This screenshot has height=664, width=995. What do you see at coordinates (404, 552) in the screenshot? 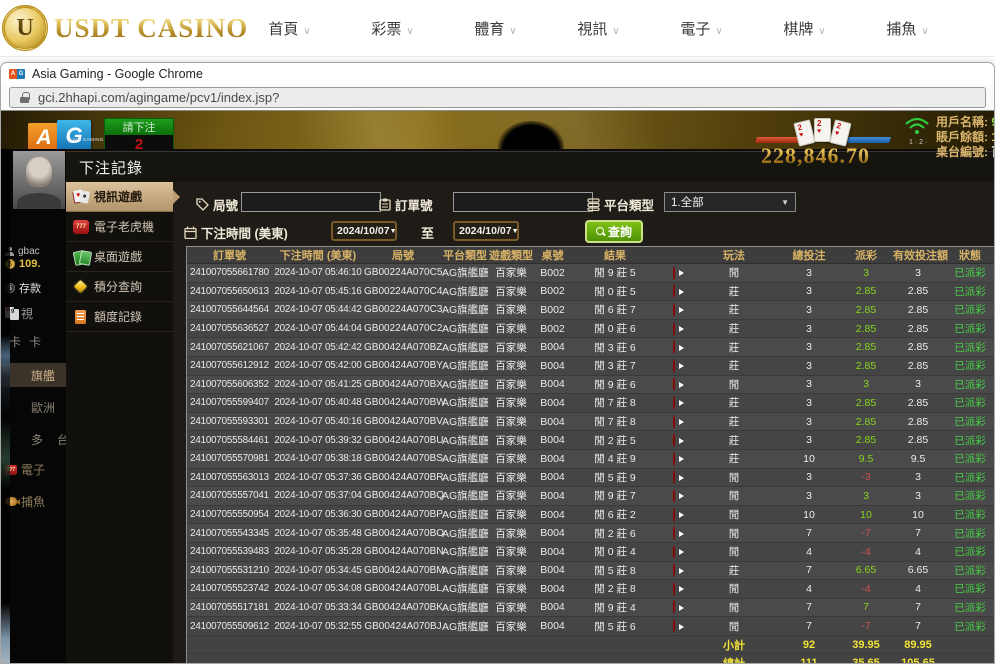
I see `cell-round-no: GB00424A070BN` at bounding box center [404, 552].